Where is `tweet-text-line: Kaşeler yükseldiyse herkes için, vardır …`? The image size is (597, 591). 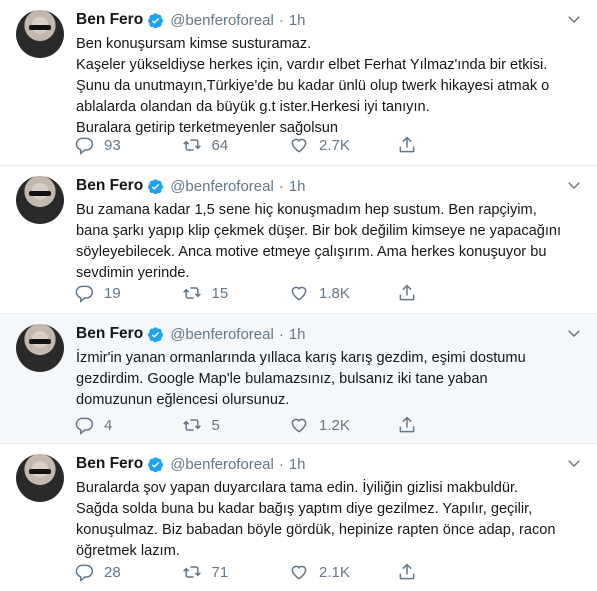
tweet-text-line: Kaşeler yükseldiyse herkes için, vardır … is located at coordinates (312, 65).